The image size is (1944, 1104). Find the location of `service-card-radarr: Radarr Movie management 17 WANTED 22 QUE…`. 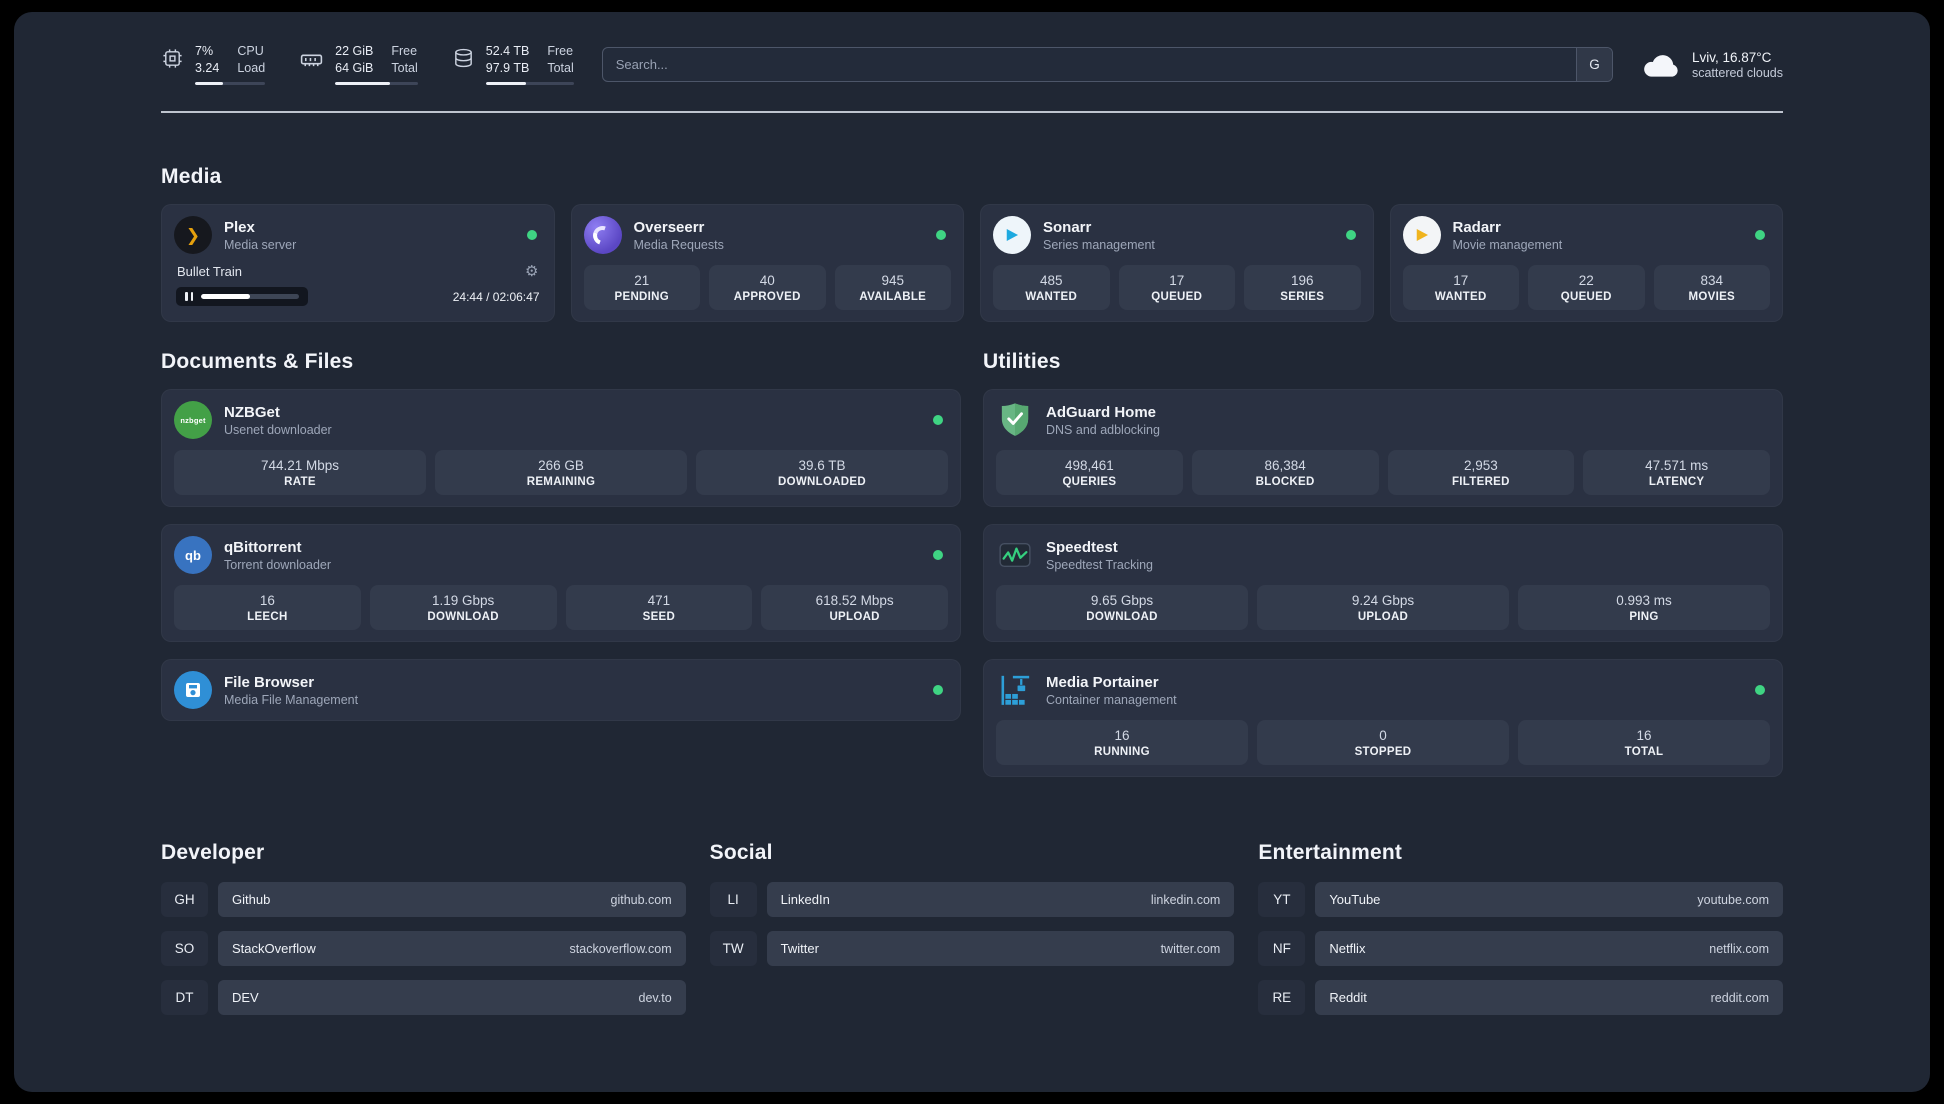

service-card-radarr: Radarr Movie management 17 WANTED 22 QUE… is located at coordinates (1586, 263).